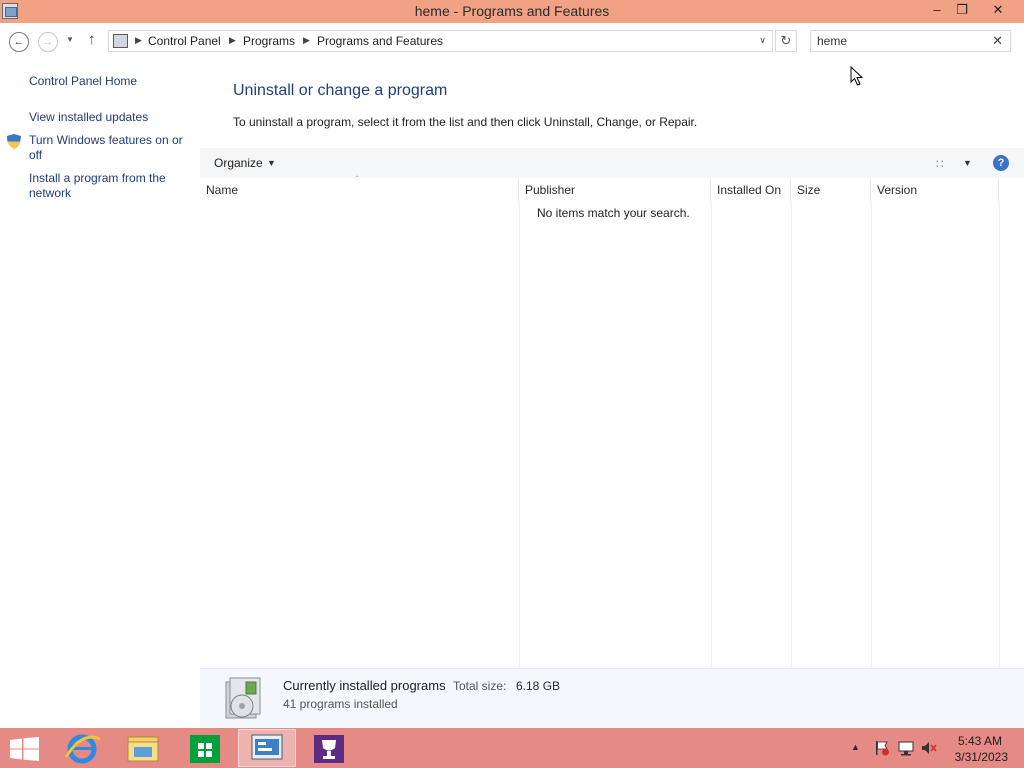  What do you see at coordinates (480, 686) in the screenshot?
I see `total-size-label: Total size:` at bounding box center [480, 686].